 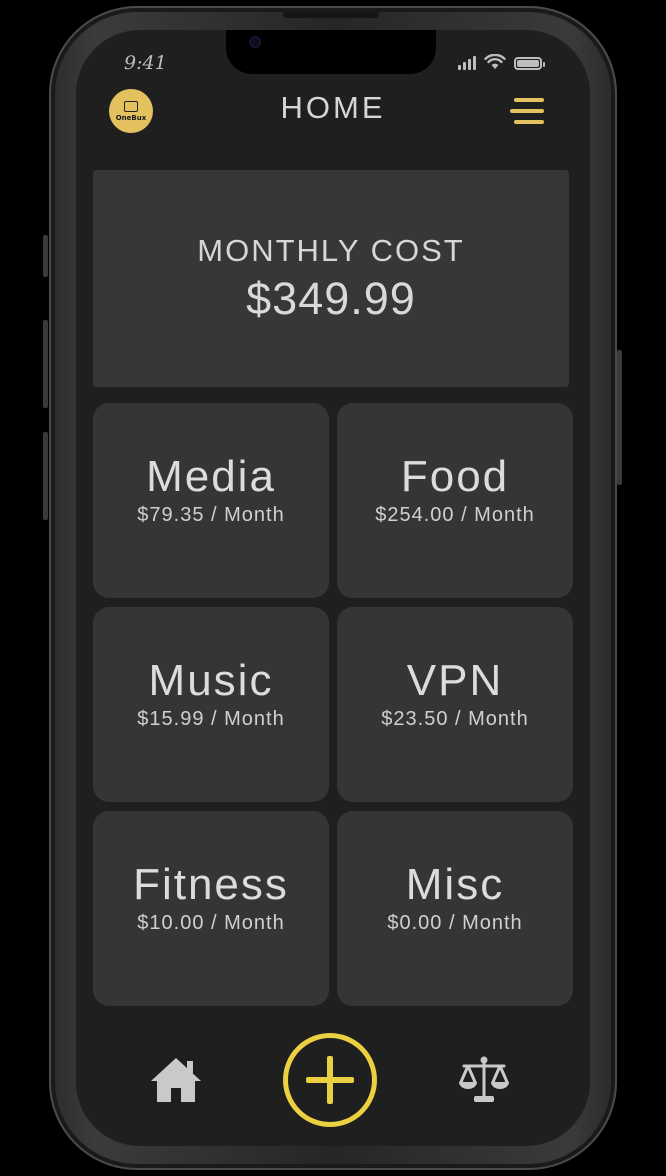 What do you see at coordinates (211, 719) in the screenshot?
I see `category-price: $15.99 / Month` at bounding box center [211, 719].